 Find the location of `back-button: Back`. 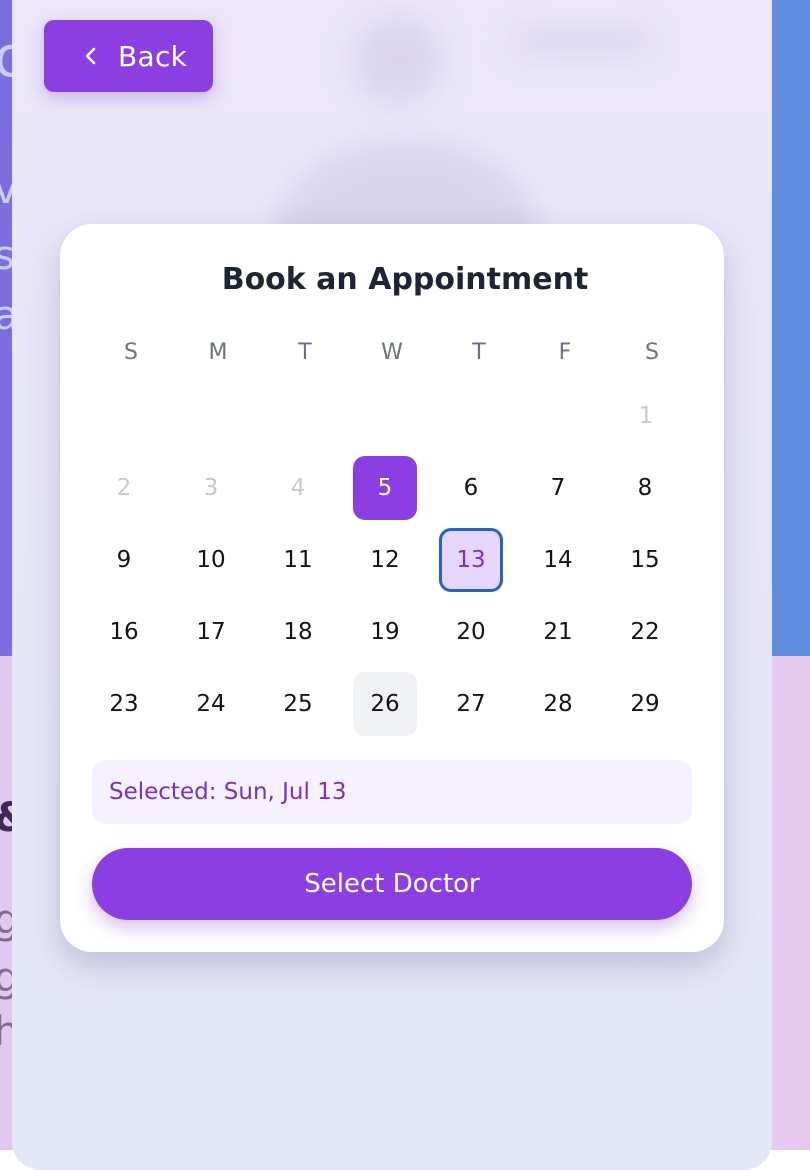

back-button: Back is located at coordinates (128, 56).